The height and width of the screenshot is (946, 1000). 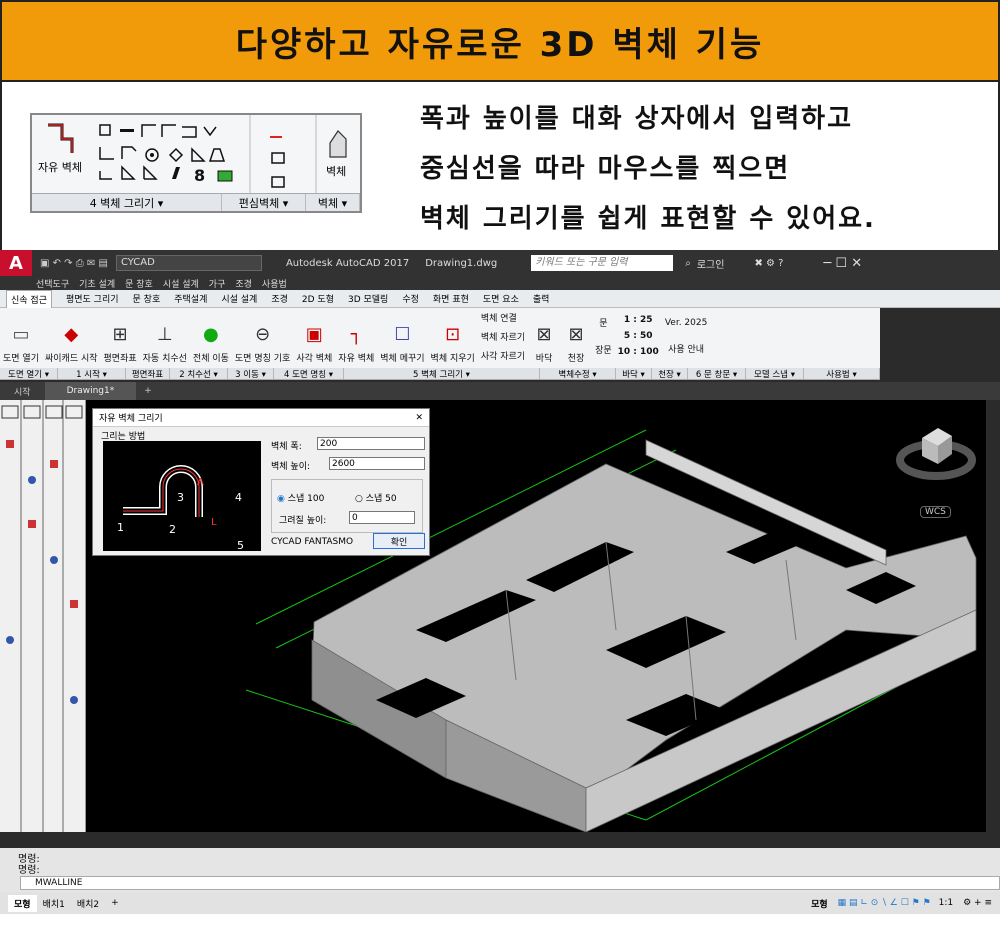 What do you see at coordinates (21, 338) in the screenshot?
I see `open-drawing-button: ▭ 도면 열기` at bounding box center [21, 338].